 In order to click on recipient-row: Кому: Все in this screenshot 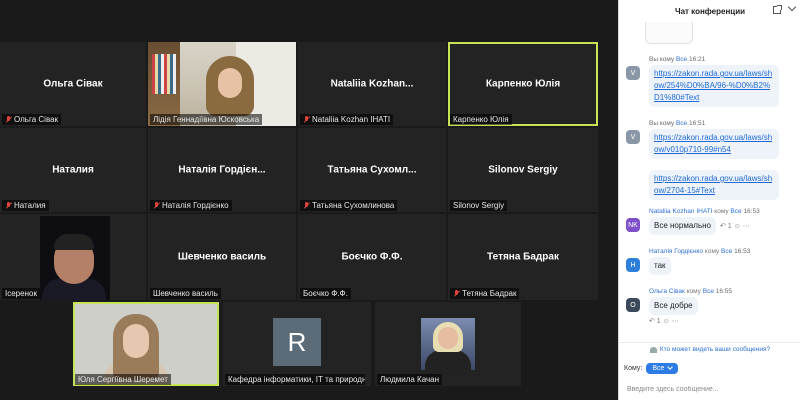, I will do `click(709, 368)`.